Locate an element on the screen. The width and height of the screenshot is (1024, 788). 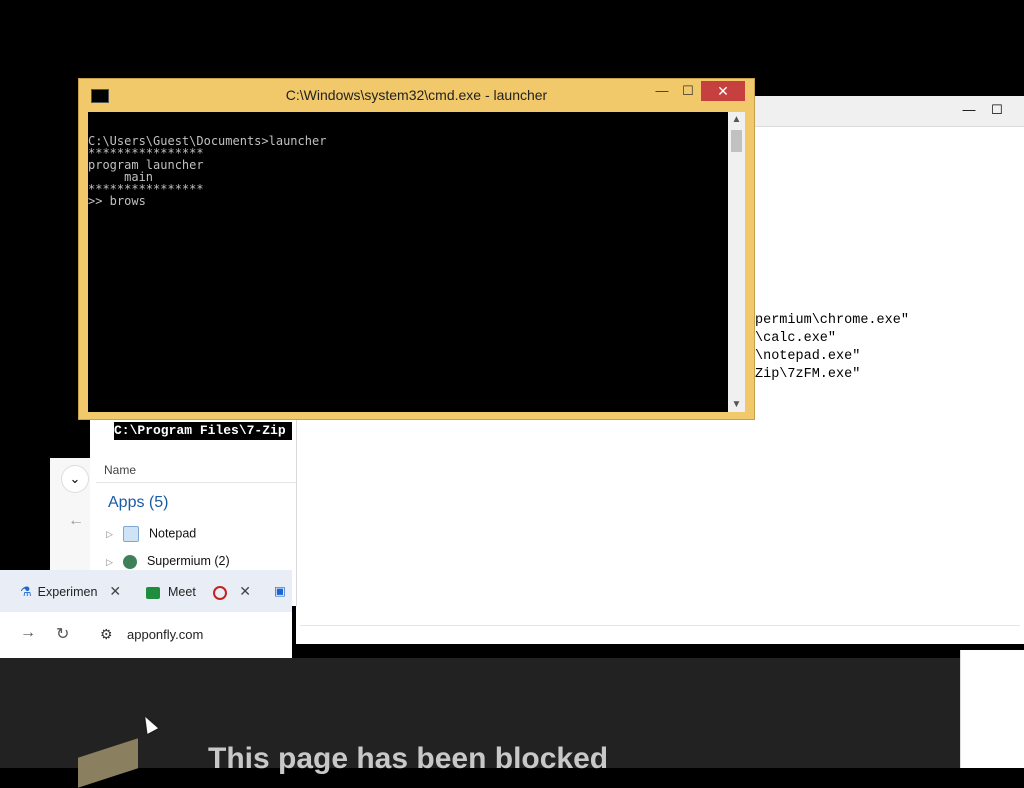
meet-icon is located at coordinates (153, 592).